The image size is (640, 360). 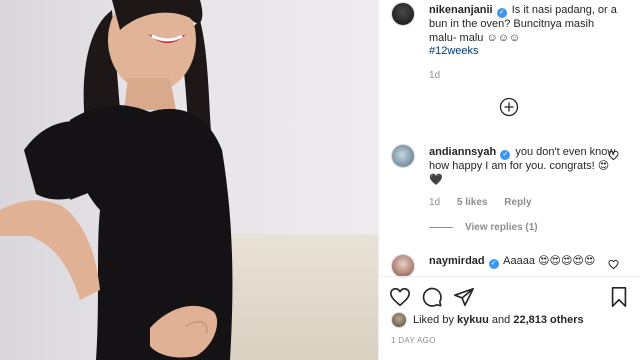 What do you see at coordinates (441, 227) in the screenshot?
I see `replies-divider-line` at bounding box center [441, 227].